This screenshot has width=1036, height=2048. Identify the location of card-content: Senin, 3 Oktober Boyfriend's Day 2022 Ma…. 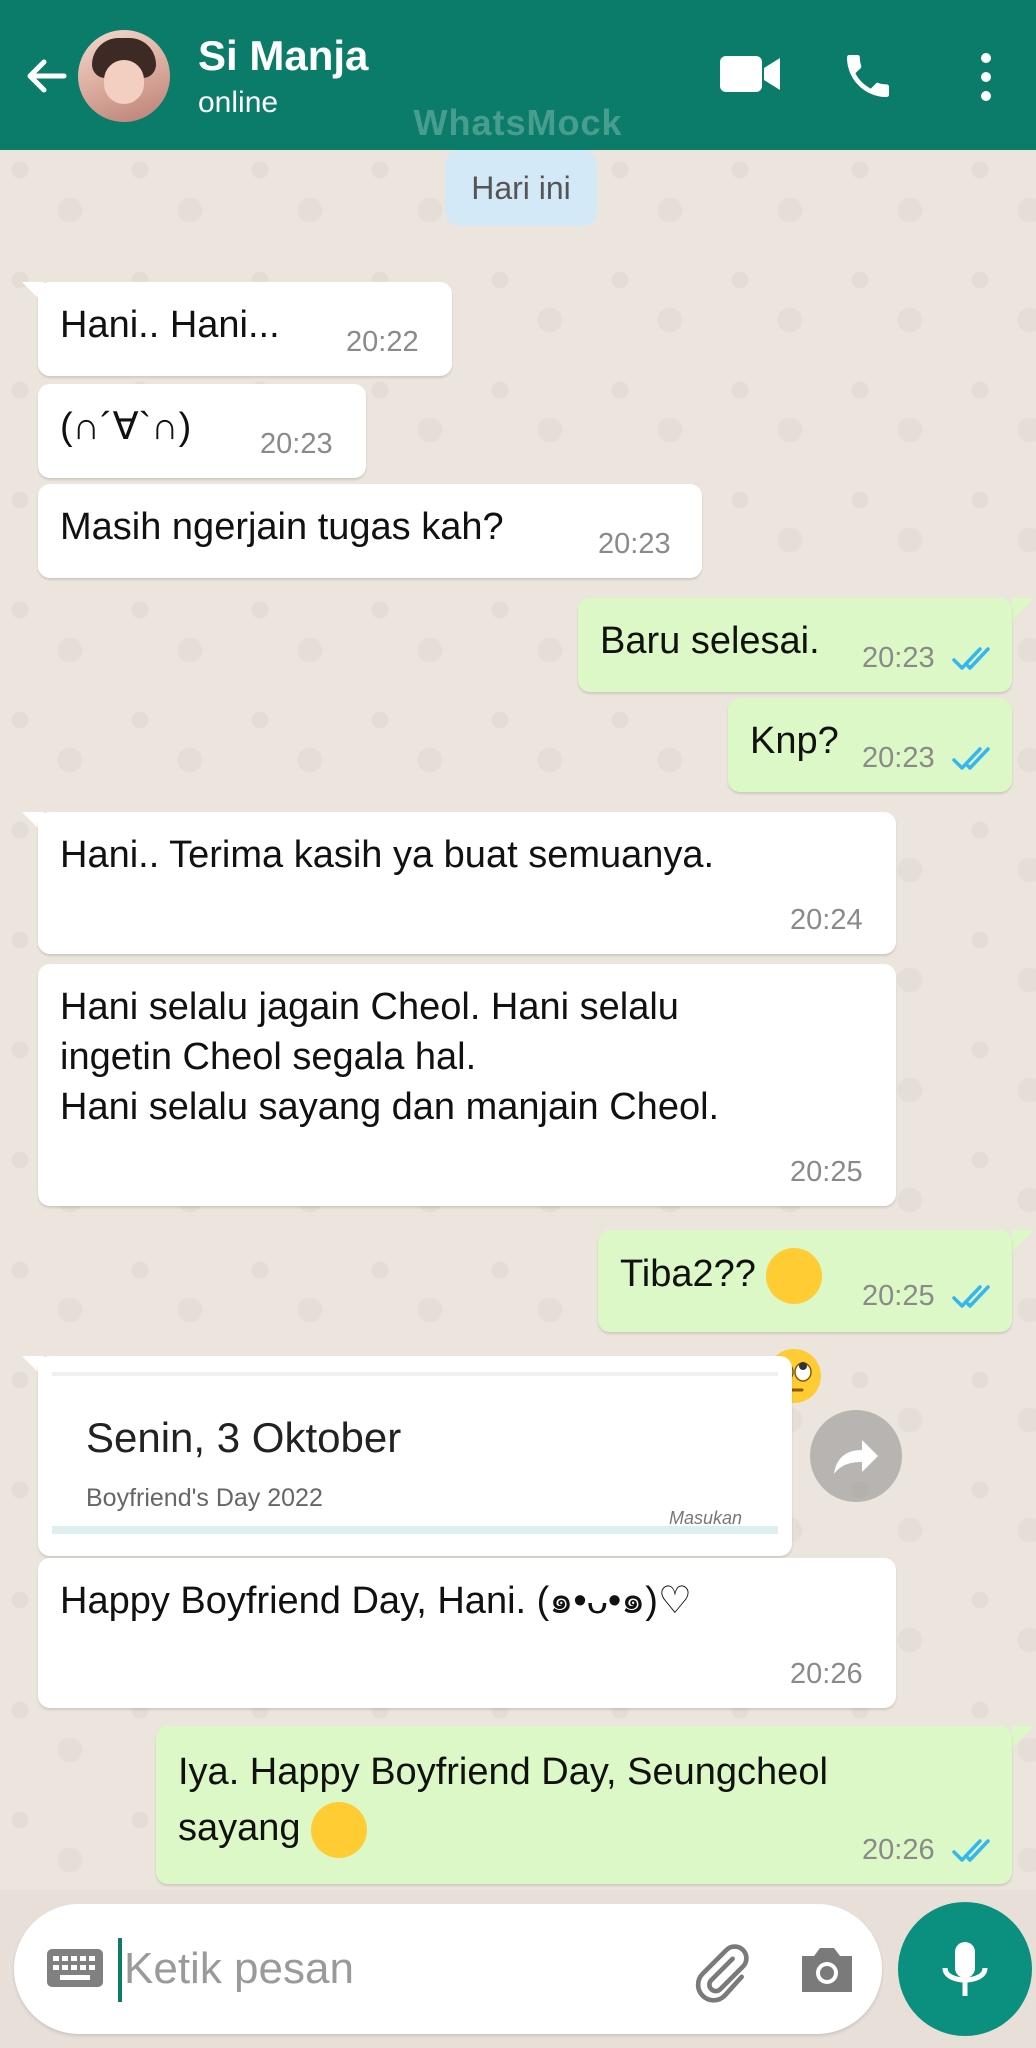
(415, 1453).